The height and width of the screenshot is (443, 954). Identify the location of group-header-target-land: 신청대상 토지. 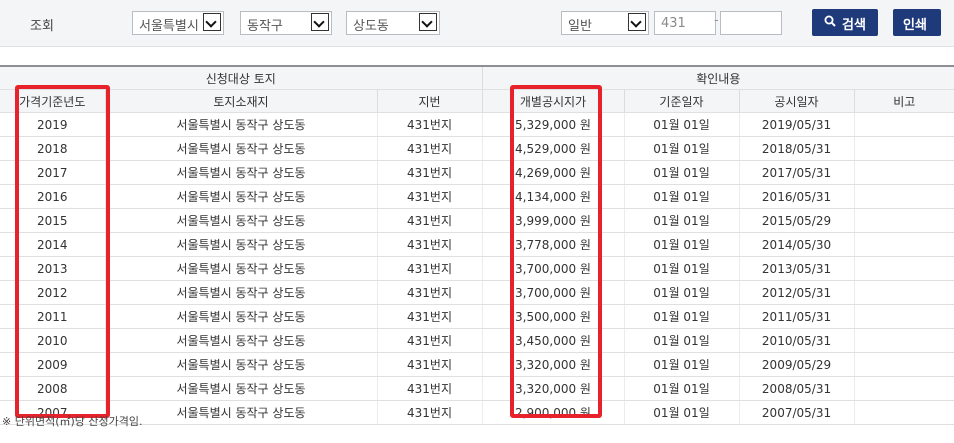
(241, 77).